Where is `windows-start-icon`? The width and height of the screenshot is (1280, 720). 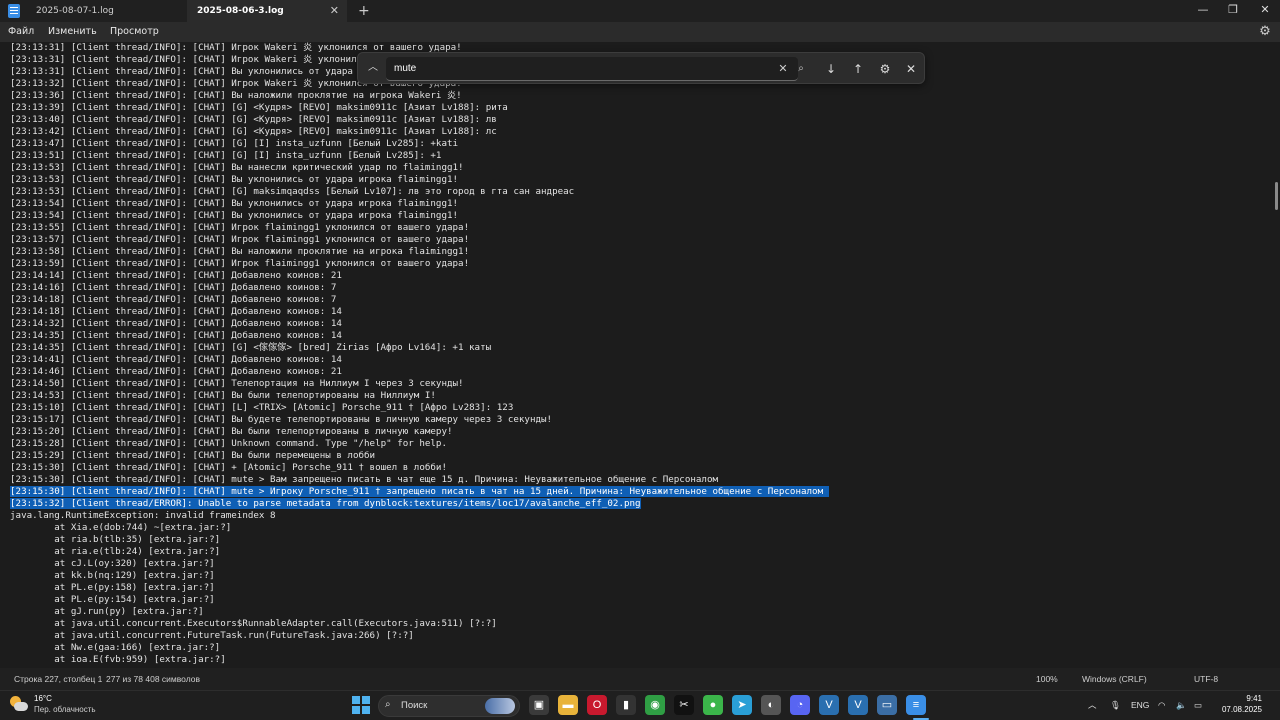 windows-start-icon is located at coordinates (361, 705).